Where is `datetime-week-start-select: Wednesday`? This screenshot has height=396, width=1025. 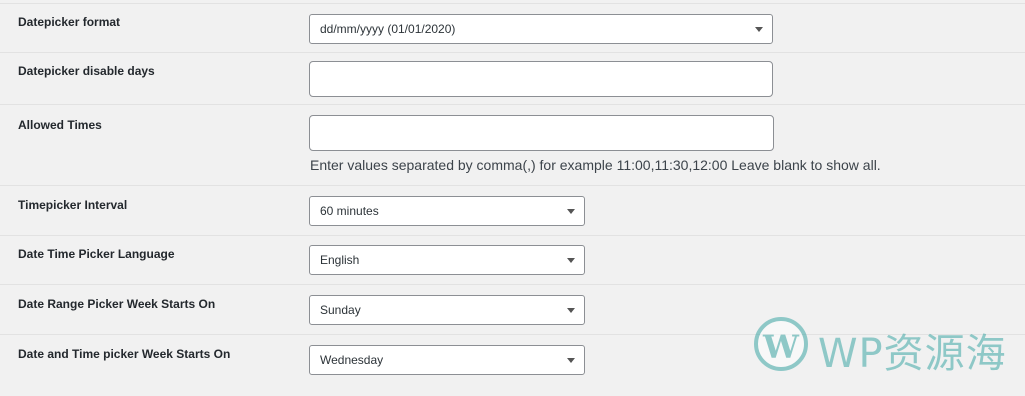
datetime-week-start-select: Wednesday is located at coordinates (447, 360).